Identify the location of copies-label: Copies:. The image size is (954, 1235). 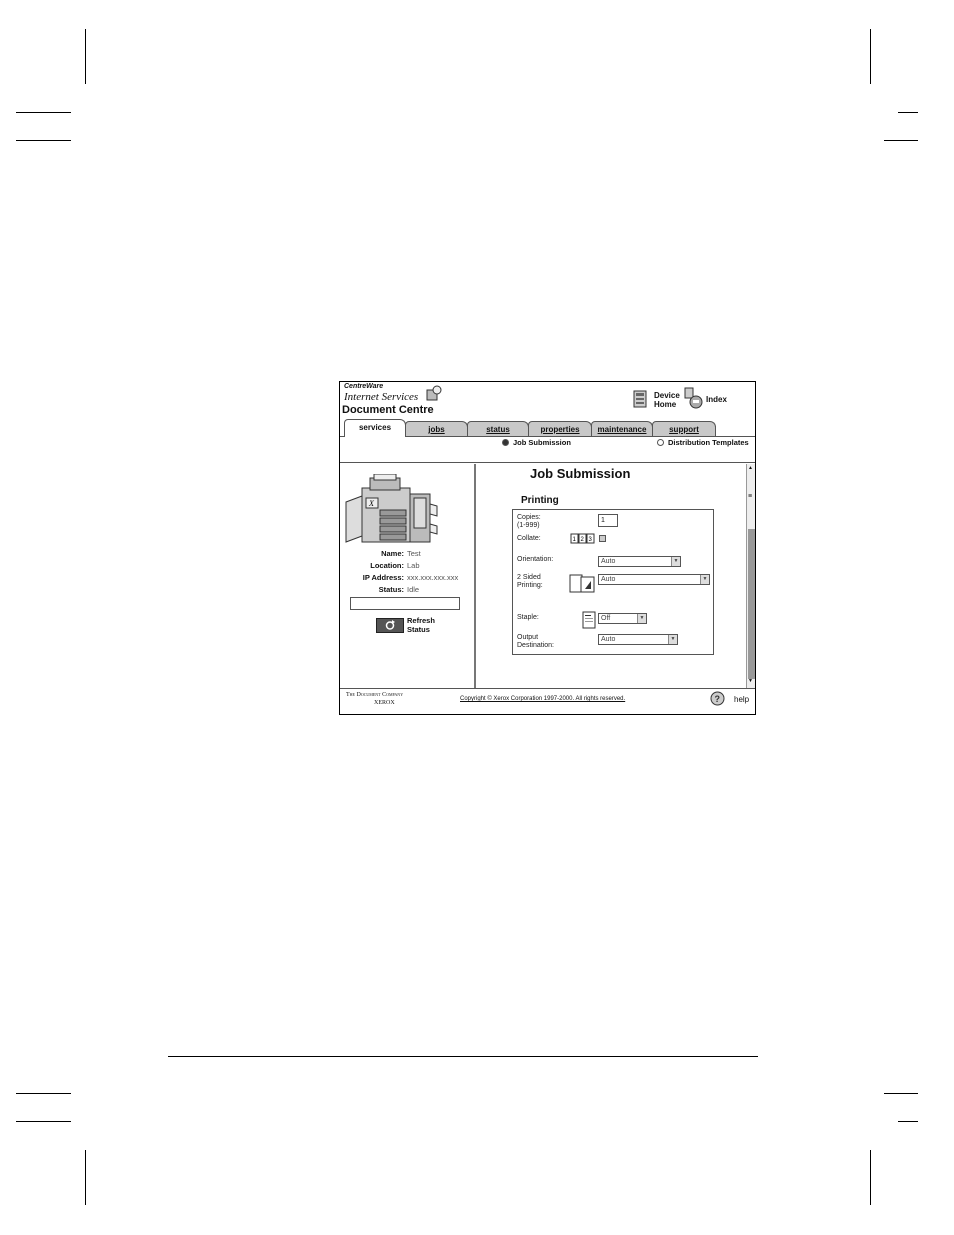
(529, 517).